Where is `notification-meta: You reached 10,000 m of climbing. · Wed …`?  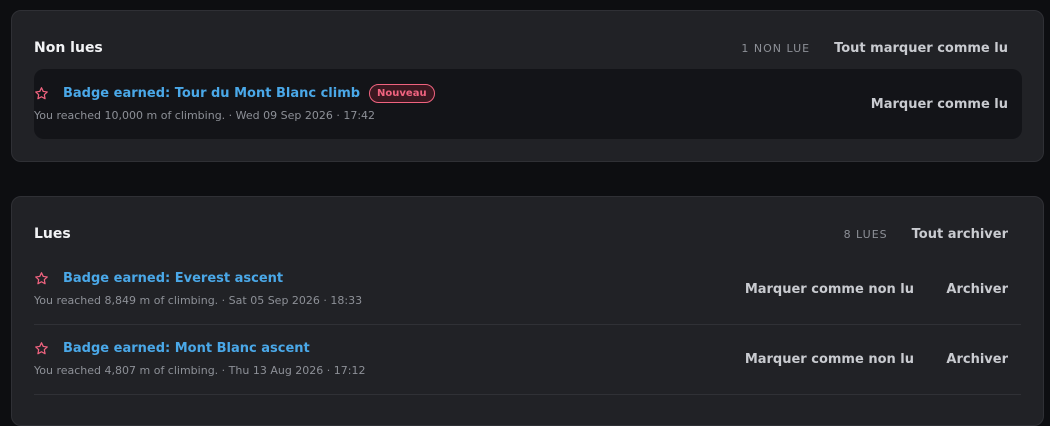 notification-meta: You reached 10,000 m of climbing. · Wed … is located at coordinates (205, 115).